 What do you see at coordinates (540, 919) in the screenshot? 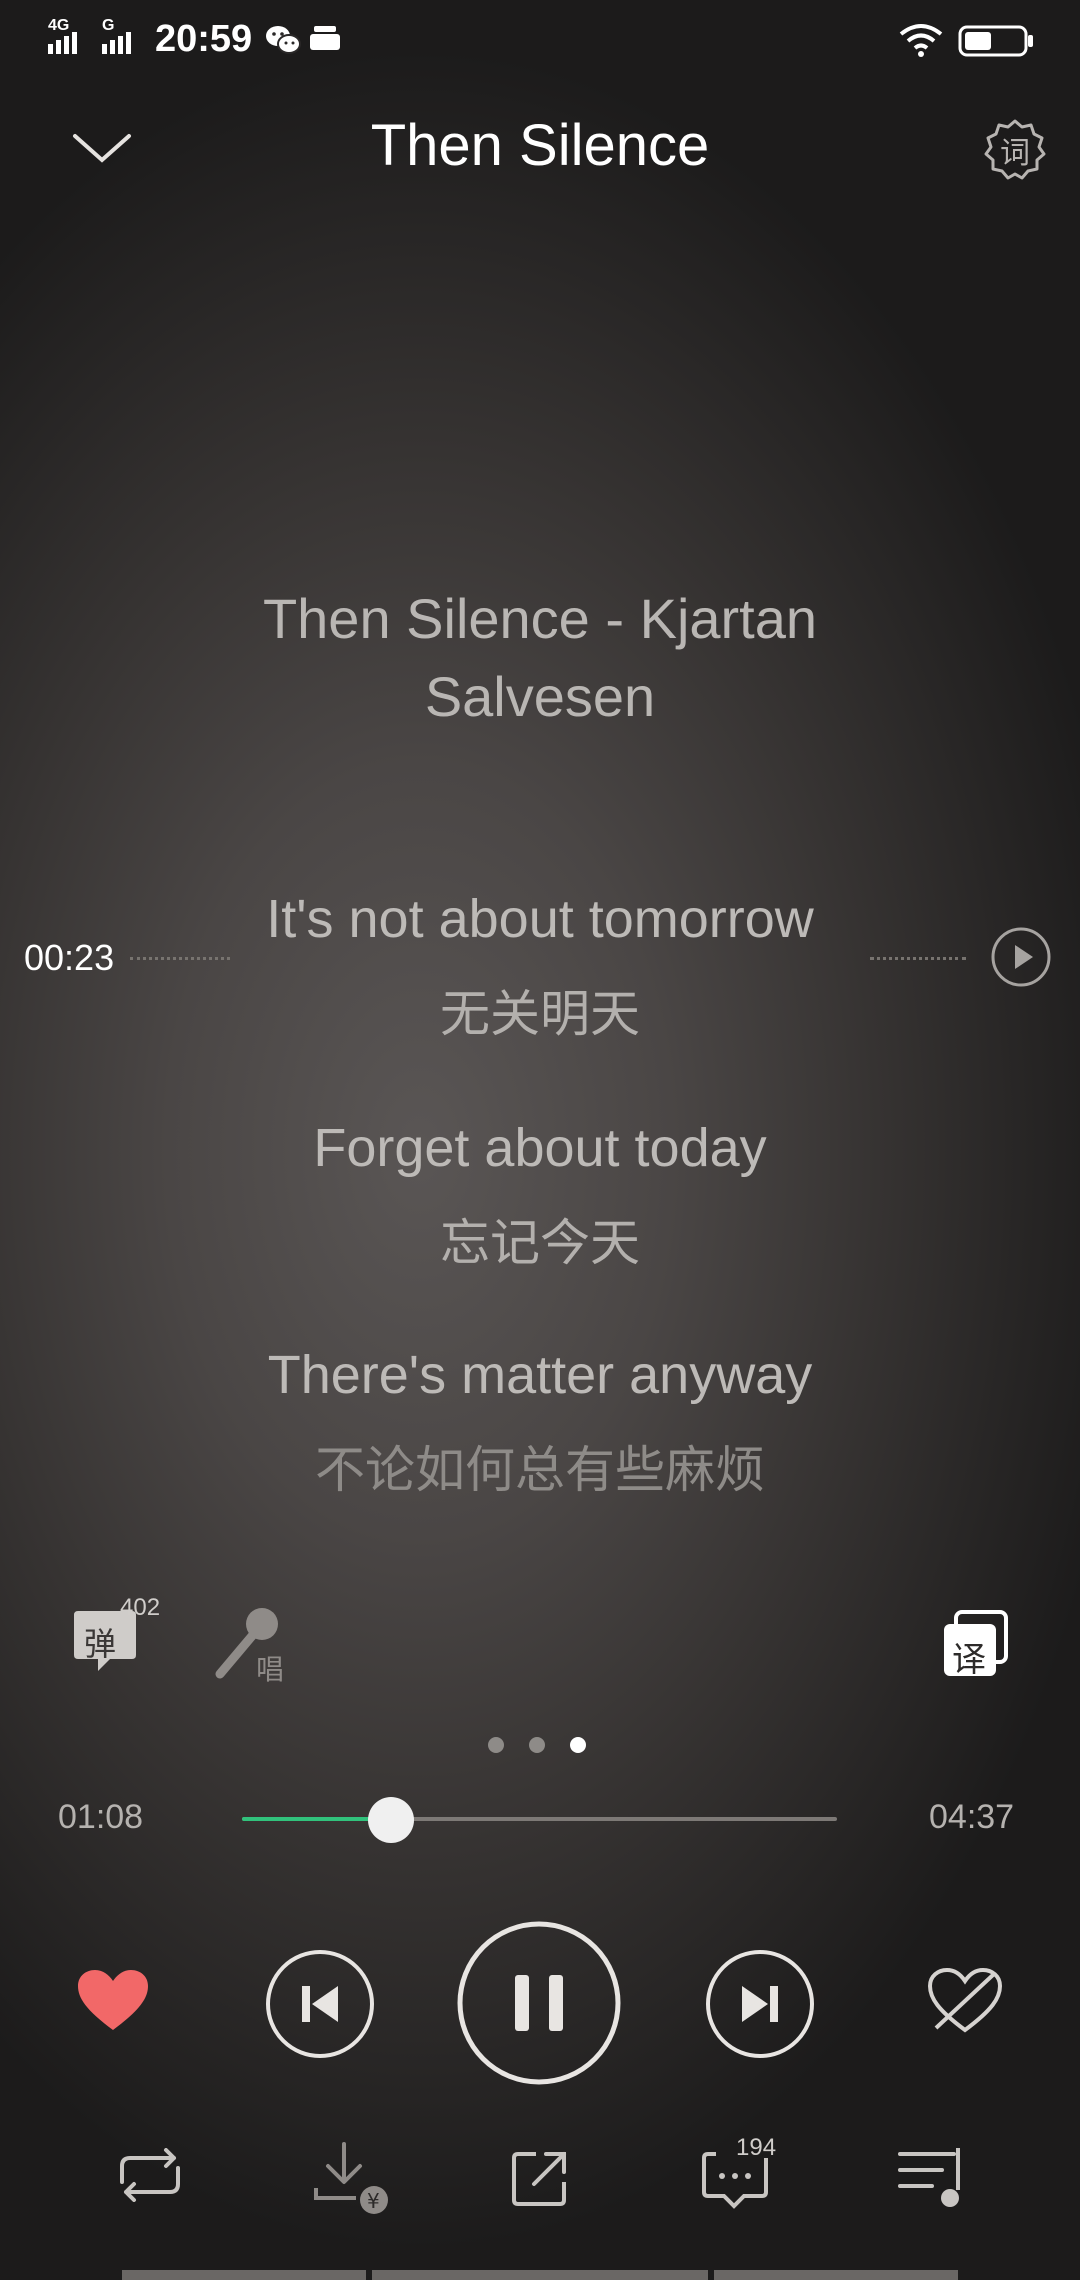
I see `lyric-en: It's not about tomorrow` at bounding box center [540, 919].